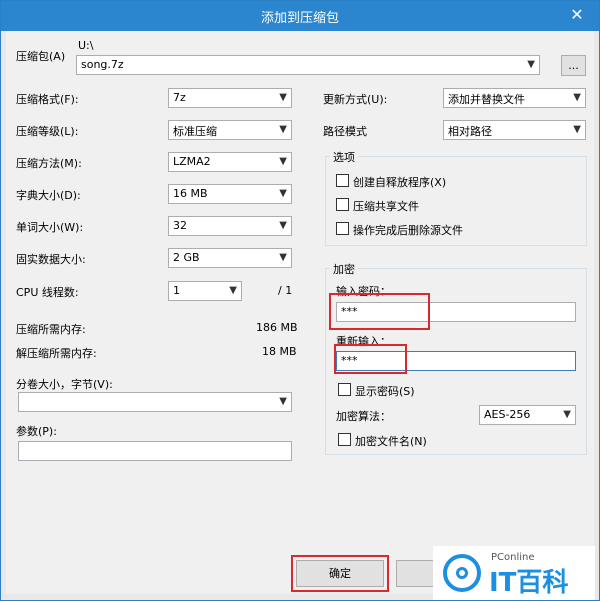 The height and width of the screenshot is (601, 600). What do you see at coordinates (400, 182) in the screenshot?
I see `sfx-label: 创建自释放程序(X)` at bounding box center [400, 182].